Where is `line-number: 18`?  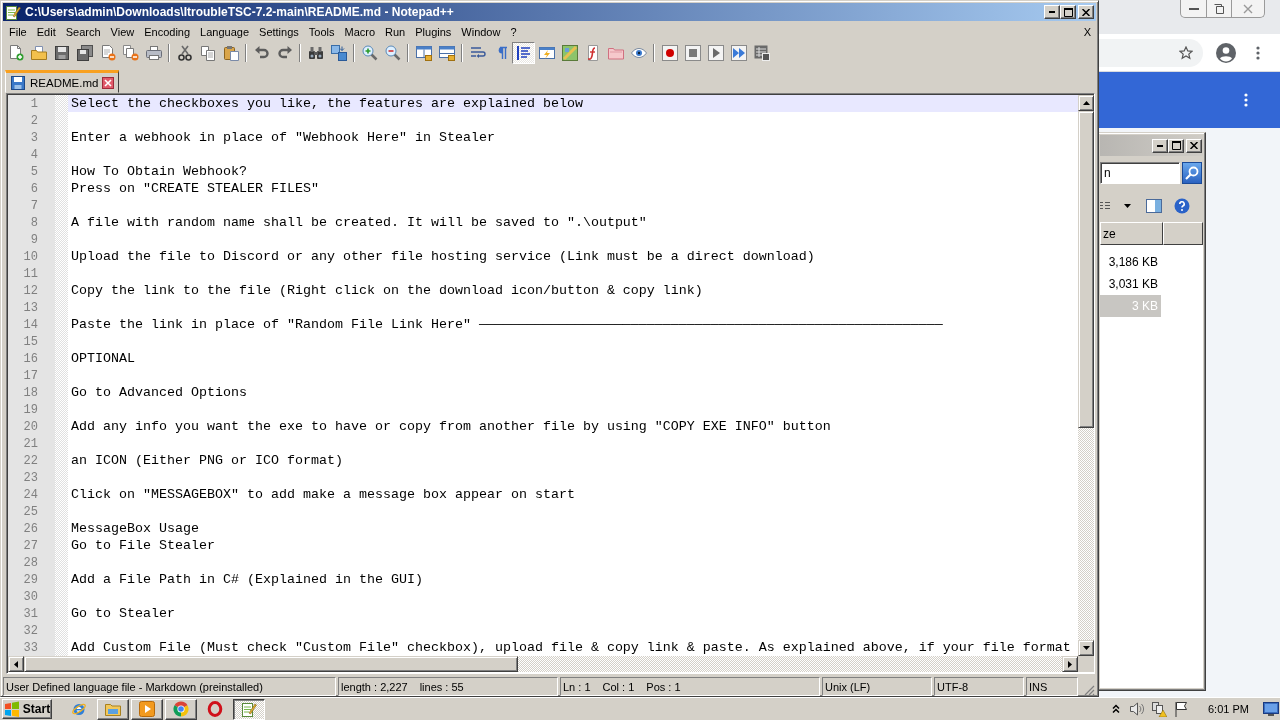
line-number: 18 is located at coordinates (30, 392).